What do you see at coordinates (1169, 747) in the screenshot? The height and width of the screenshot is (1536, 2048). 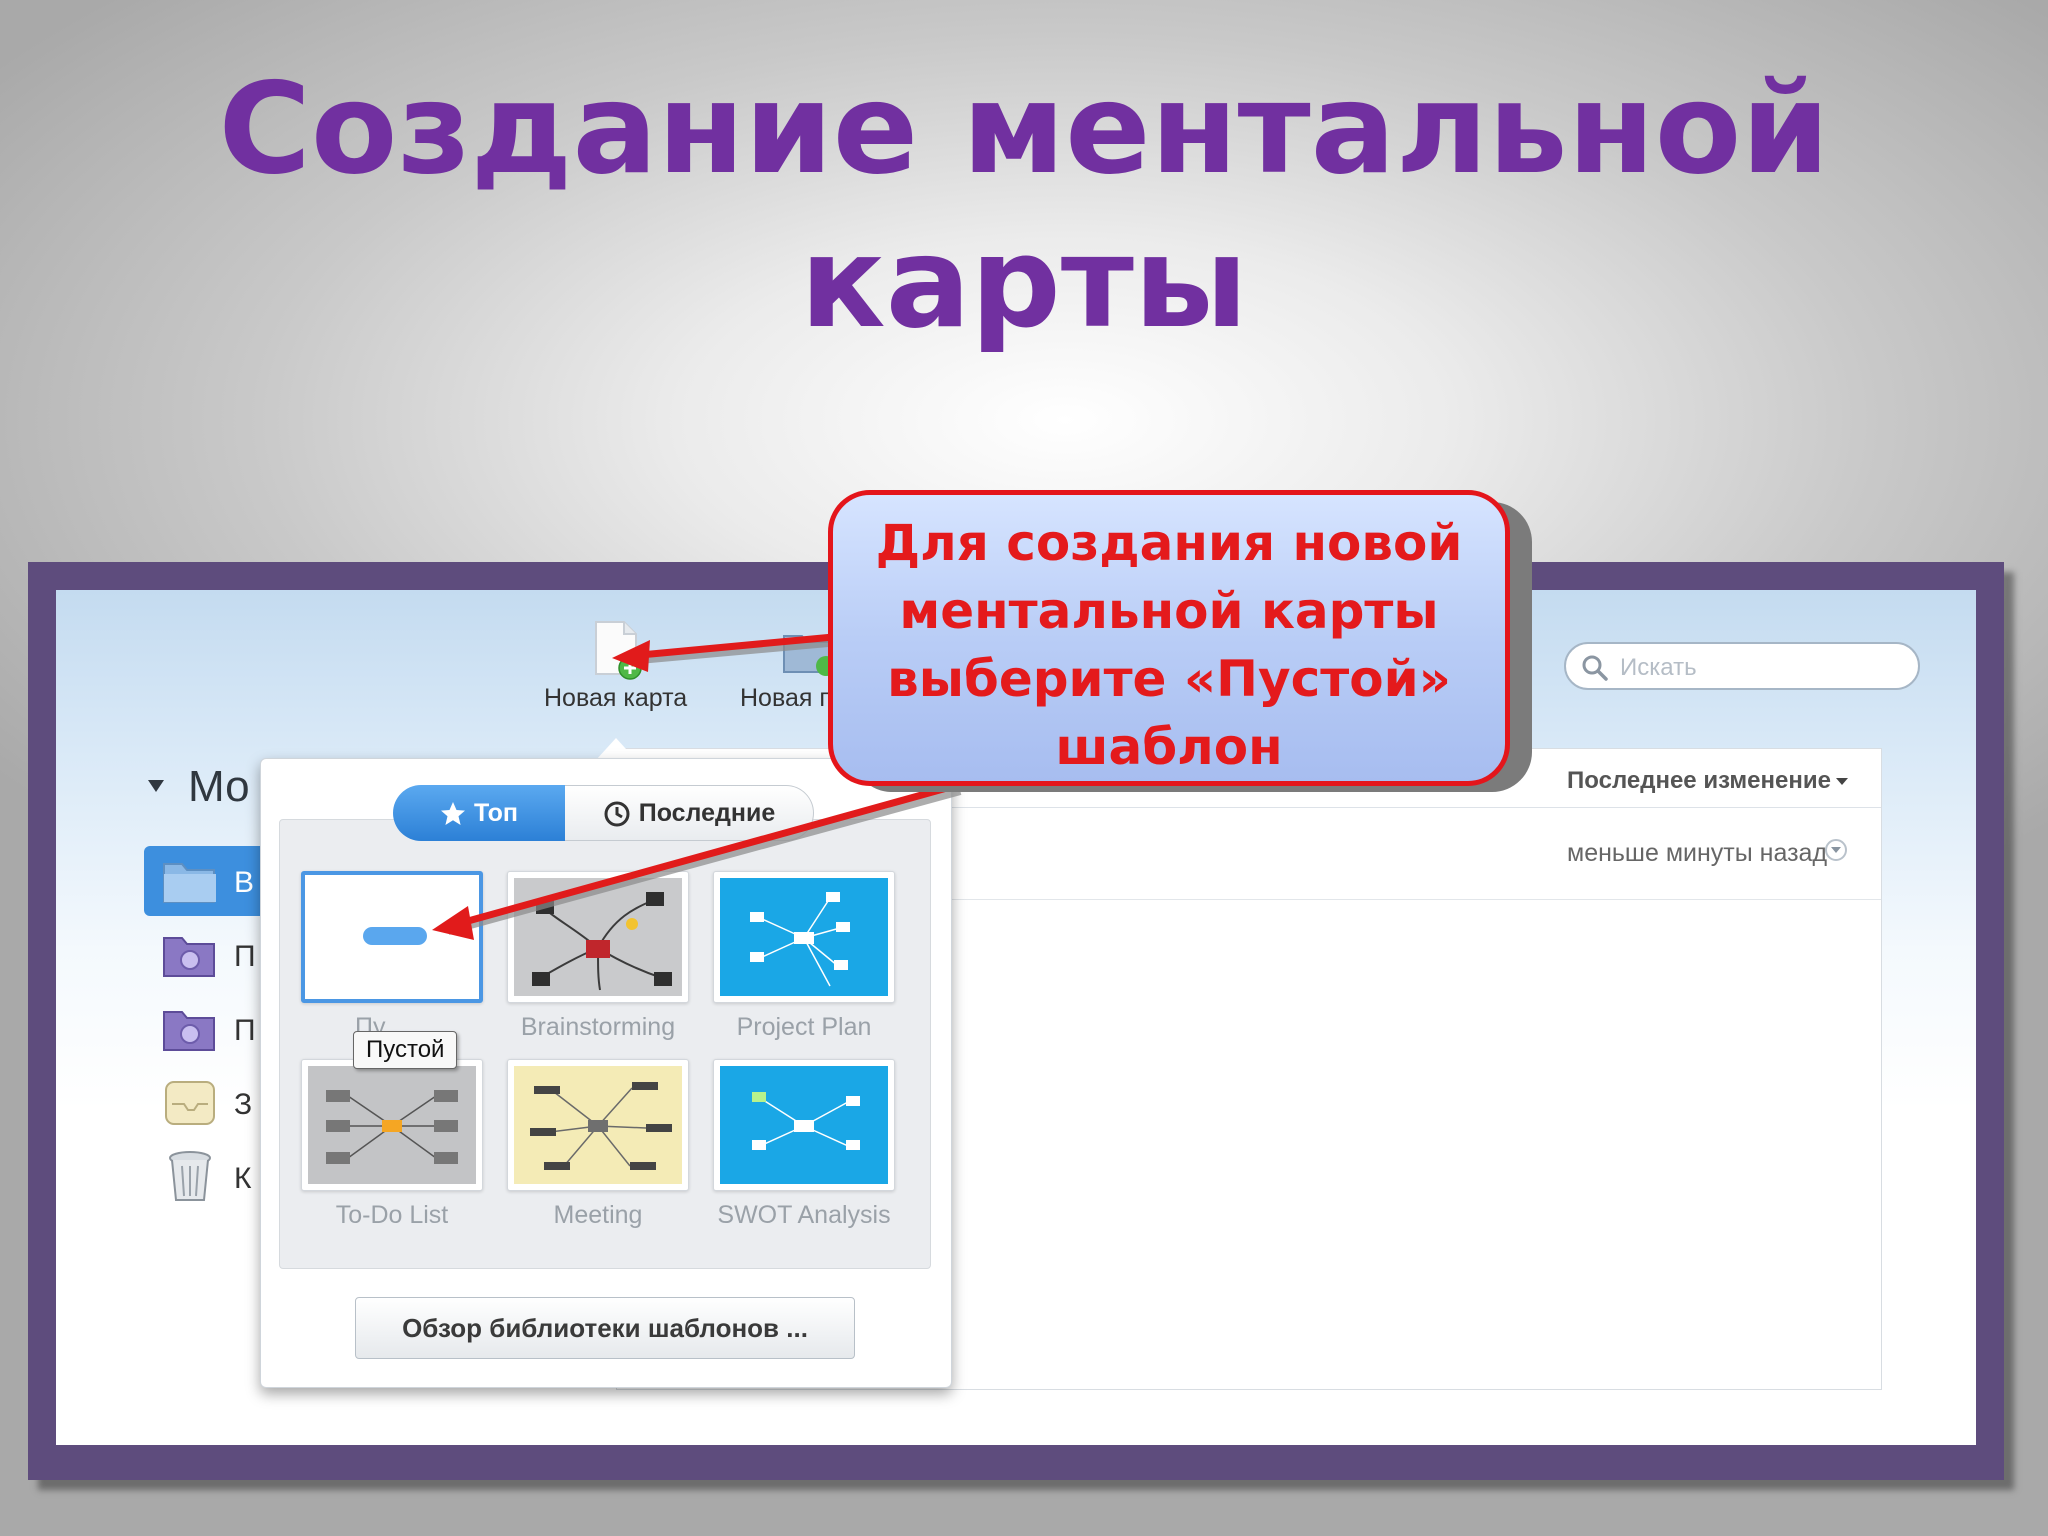 I see `callout-line-4: шаблон` at bounding box center [1169, 747].